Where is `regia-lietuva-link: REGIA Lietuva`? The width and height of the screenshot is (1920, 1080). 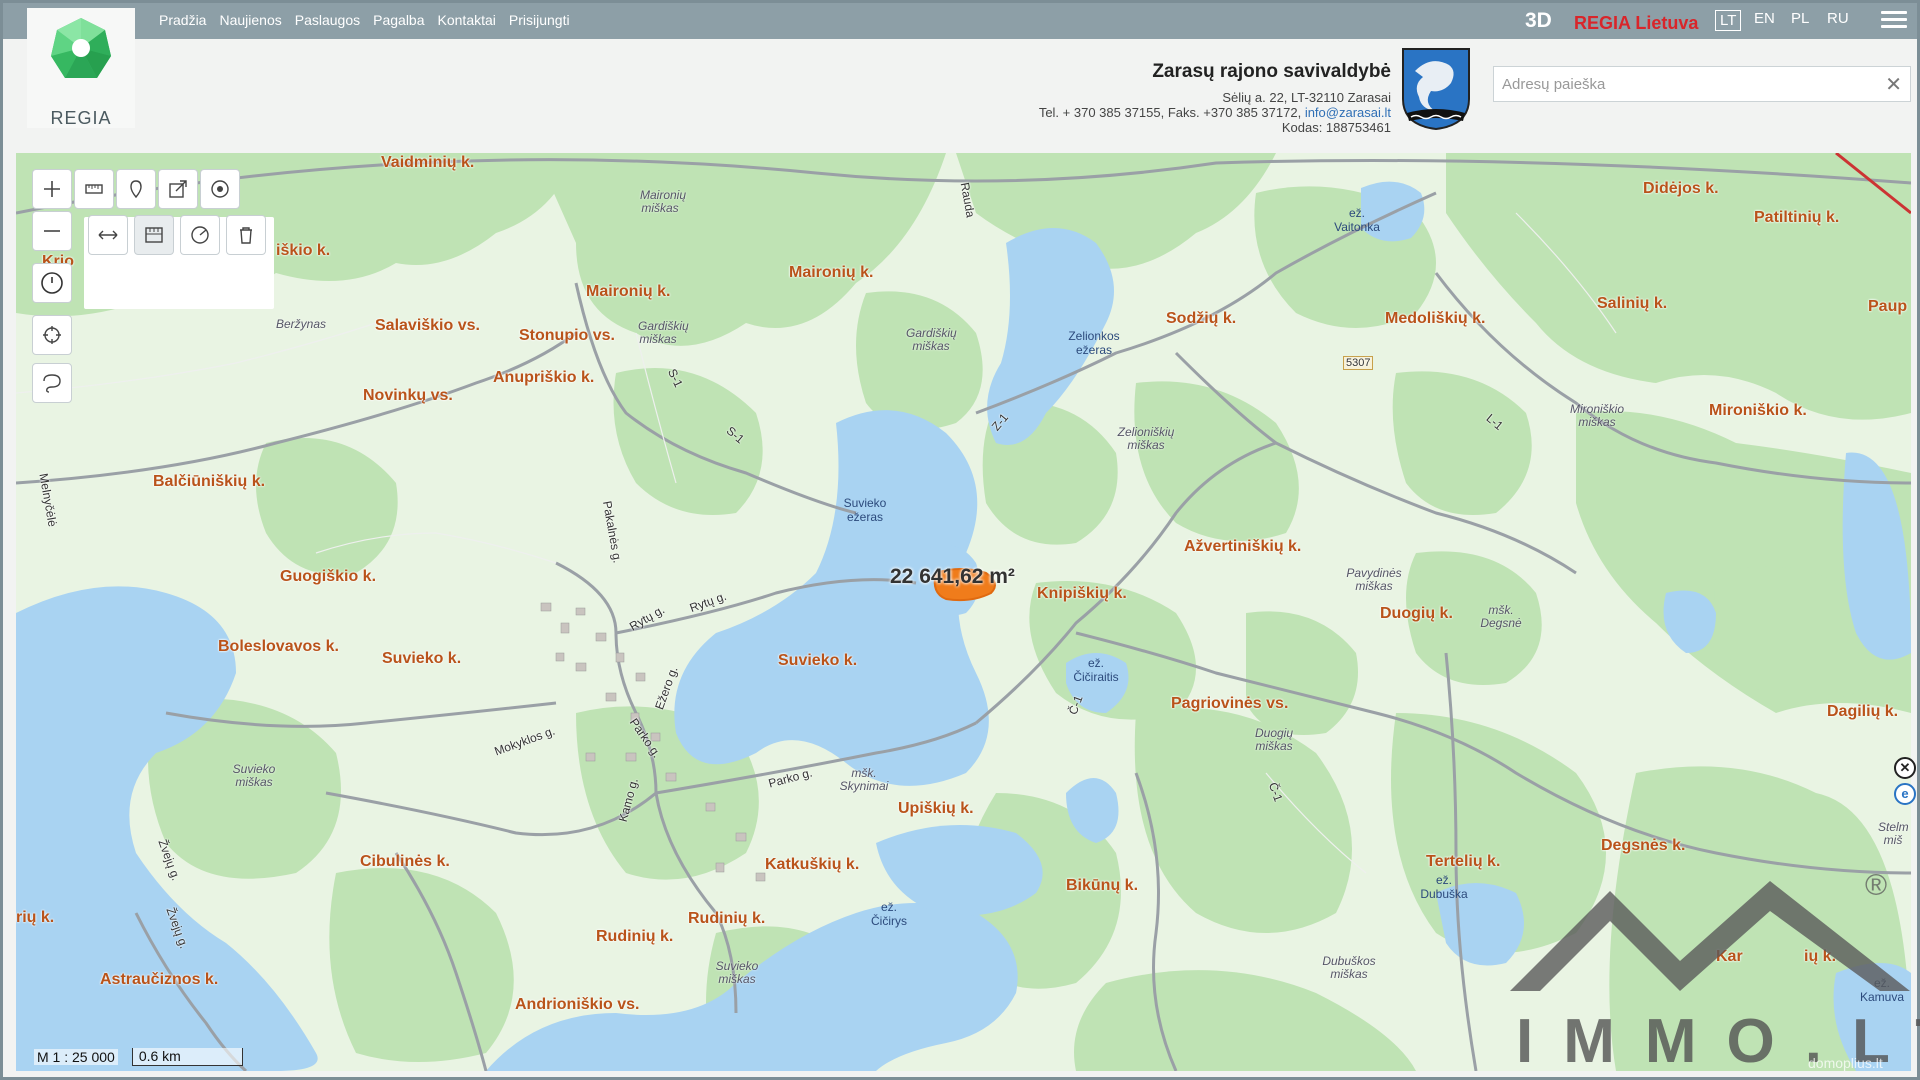 regia-lietuva-link: REGIA Lietuva is located at coordinates (1636, 23).